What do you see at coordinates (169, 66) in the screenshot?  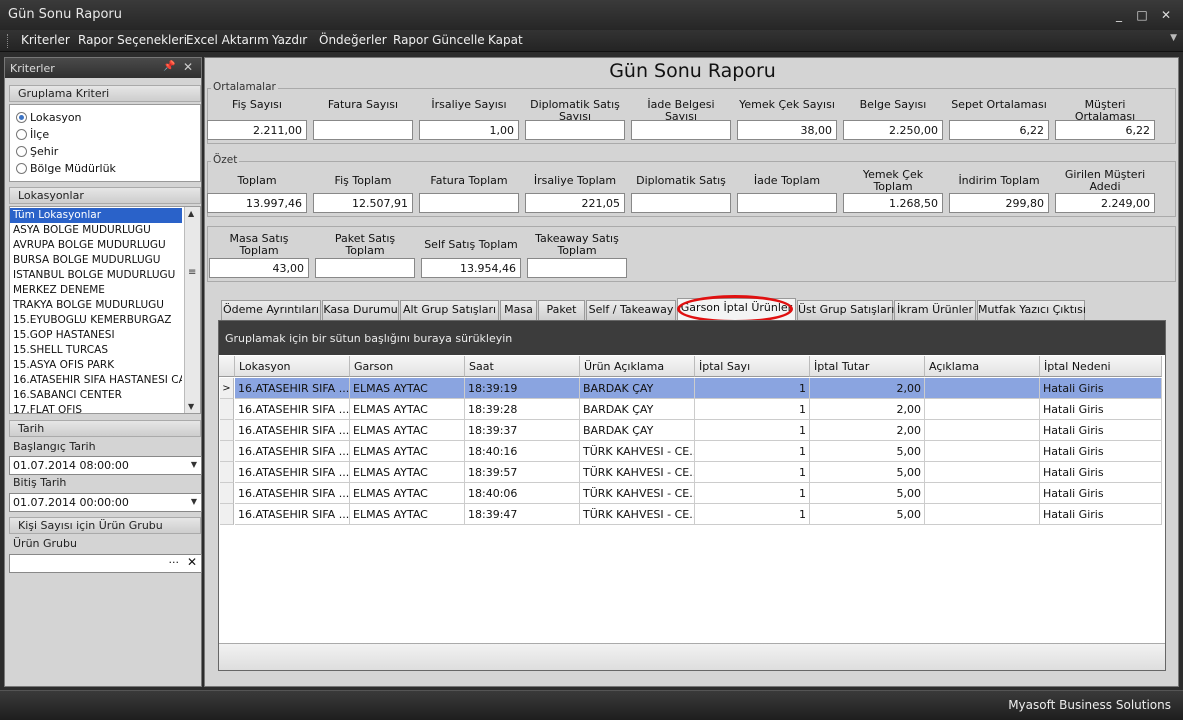 I see `pin-icon: 📌` at bounding box center [169, 66].